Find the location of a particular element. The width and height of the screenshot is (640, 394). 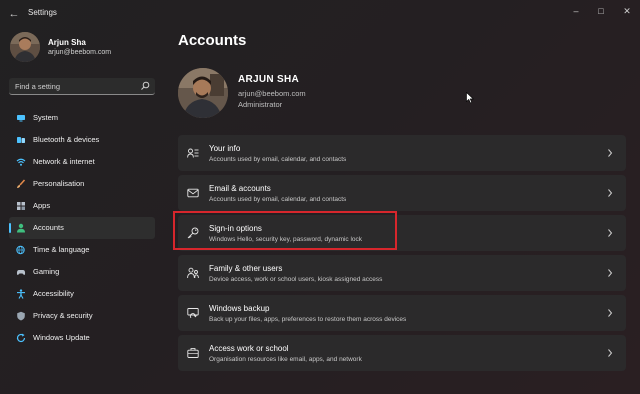

card-title: Email & accounts is located at coordinates (240, 188).